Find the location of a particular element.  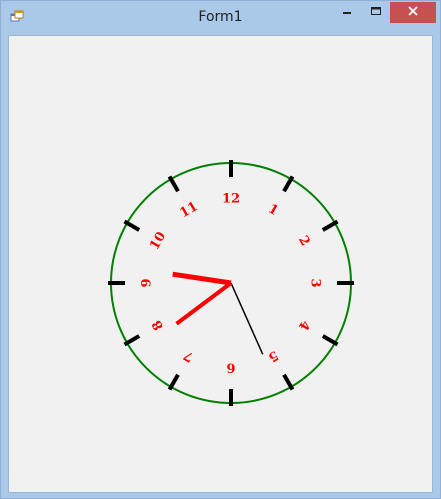

clock-numeral-8: 8 is located at coordinates (158, 324).